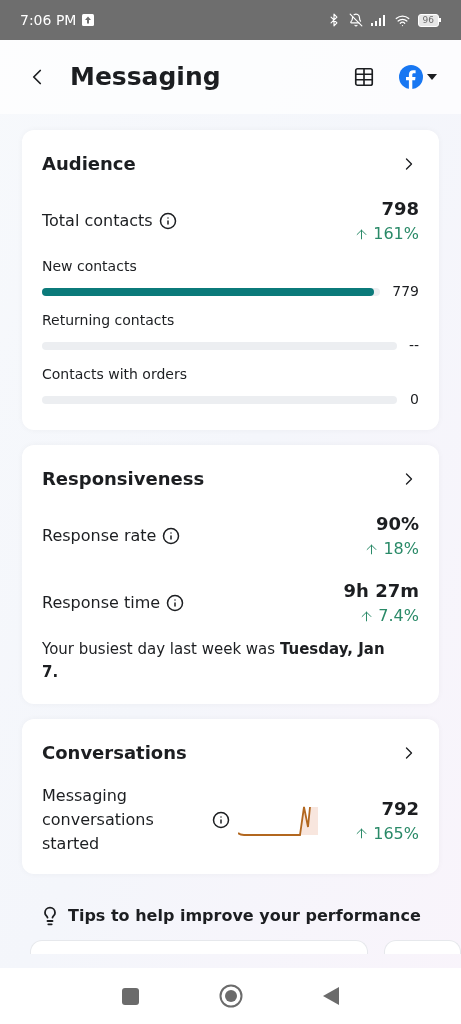 The image size is (461, 1024). Describe the element at coordinates (405, 291) in the screenshot. I see `bar-reading: 779` at that location.